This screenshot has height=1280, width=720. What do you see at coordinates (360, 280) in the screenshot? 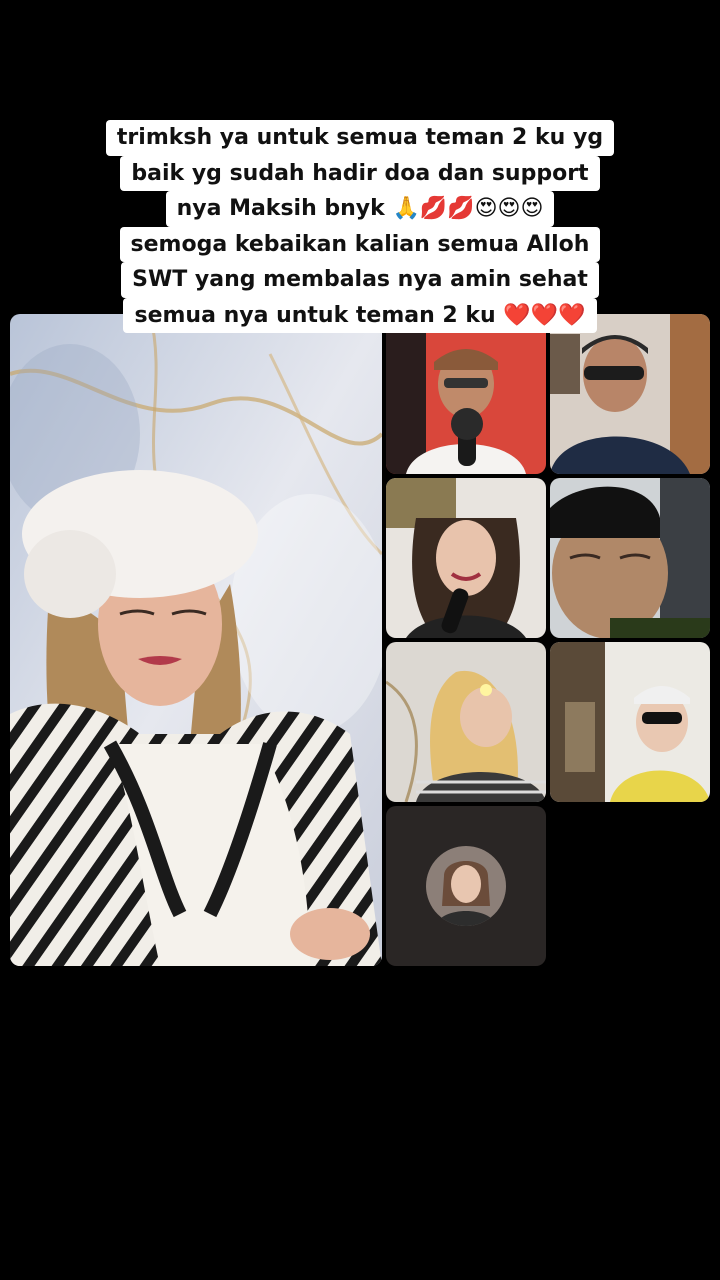
I see `caption-line-5: SWT yang membalas nya amin sehat` at bounding box center [360, 280].